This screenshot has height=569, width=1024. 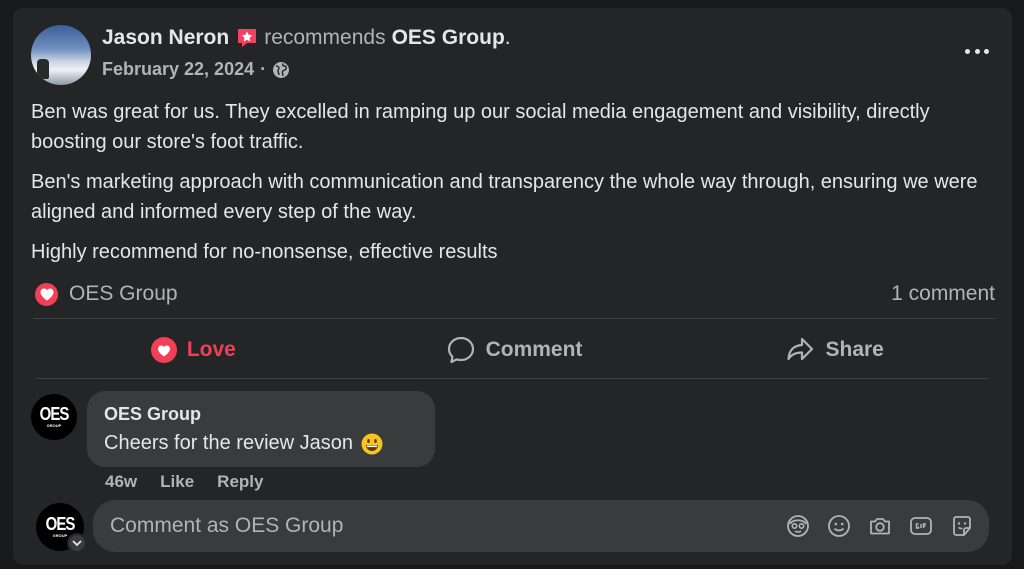 I want to click on recommendation-badge-icon, so click(x=247, y=38).